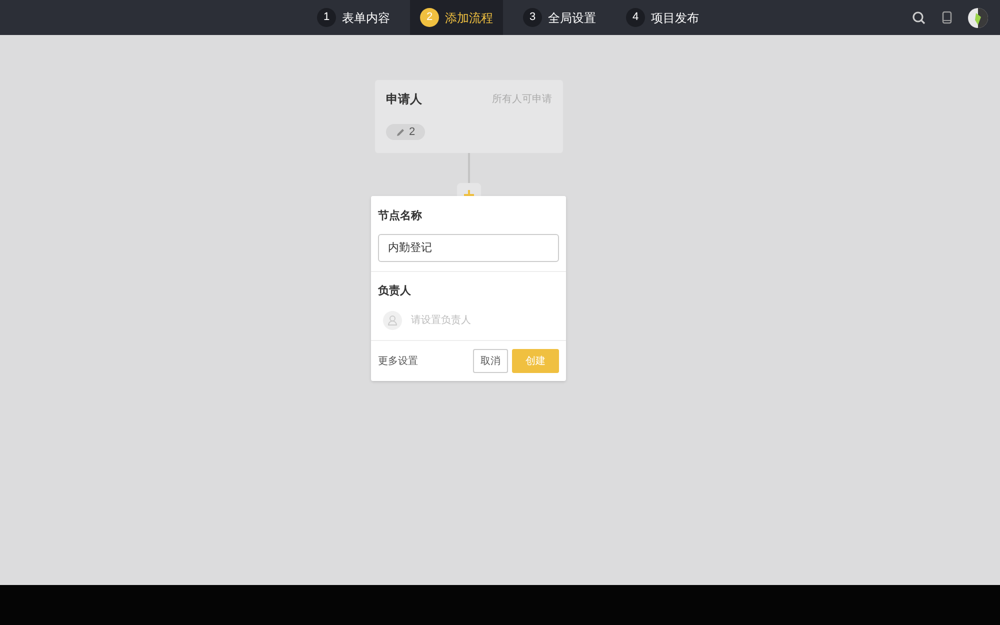  I want to click on node-title: 申请人, so click(404, 99).